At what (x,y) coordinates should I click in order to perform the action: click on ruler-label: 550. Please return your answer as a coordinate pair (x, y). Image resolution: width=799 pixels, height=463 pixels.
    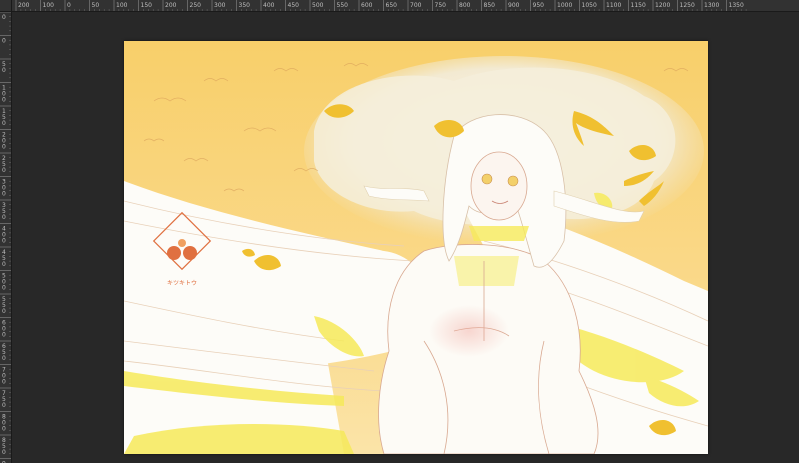
    Looking at the image, I should click on (343, 5).